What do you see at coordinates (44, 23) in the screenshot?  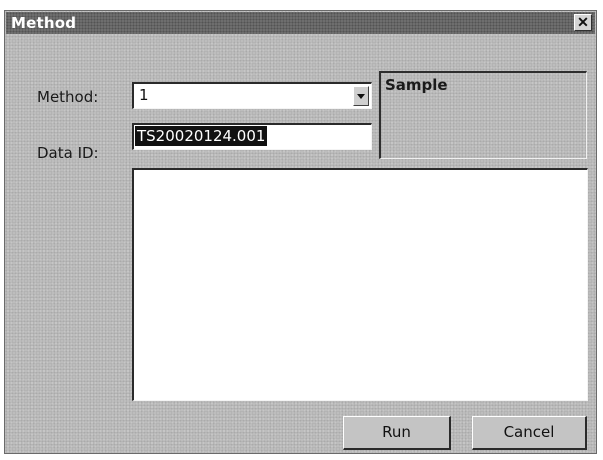 I see `window-title: Method` at bounding box center [44, 23].